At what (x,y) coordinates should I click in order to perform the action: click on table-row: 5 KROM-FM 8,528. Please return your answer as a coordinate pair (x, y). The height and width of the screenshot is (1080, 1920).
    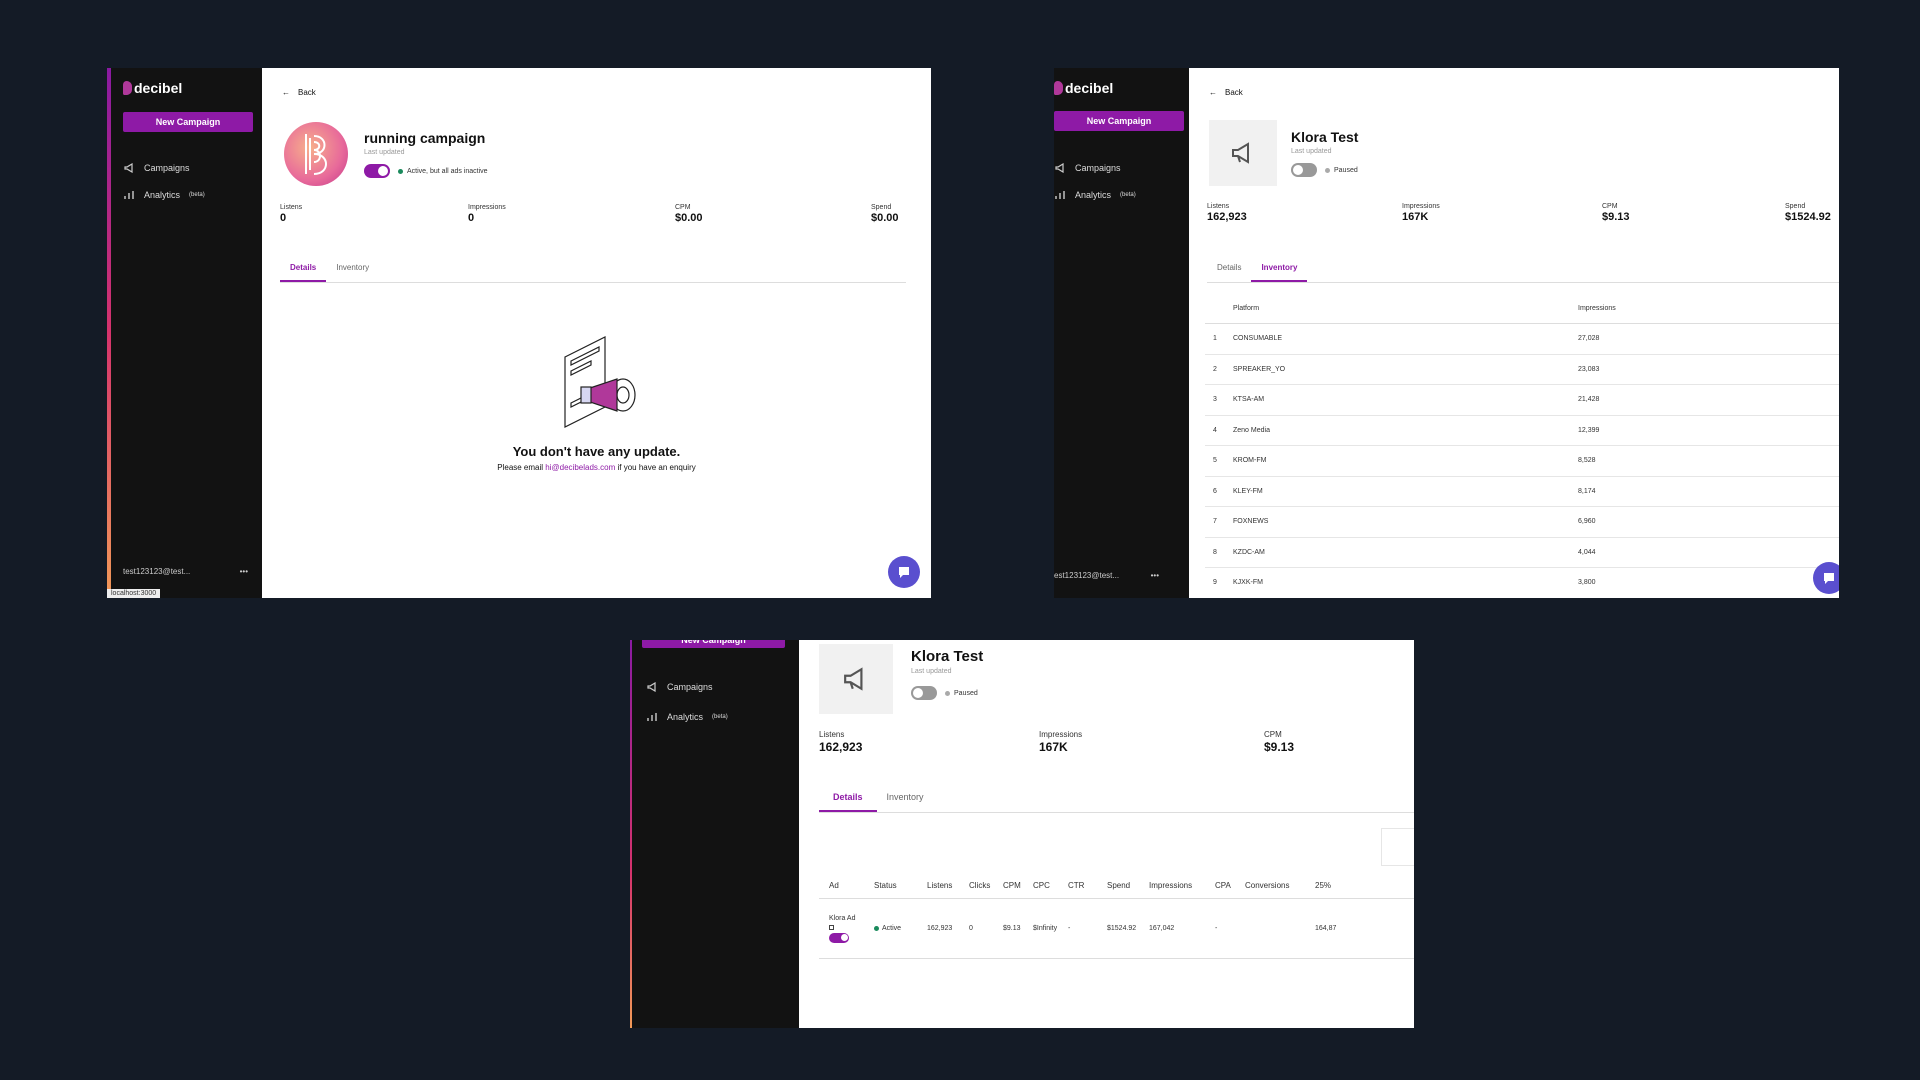
    Looking at the image, I should click on (1522, 461).